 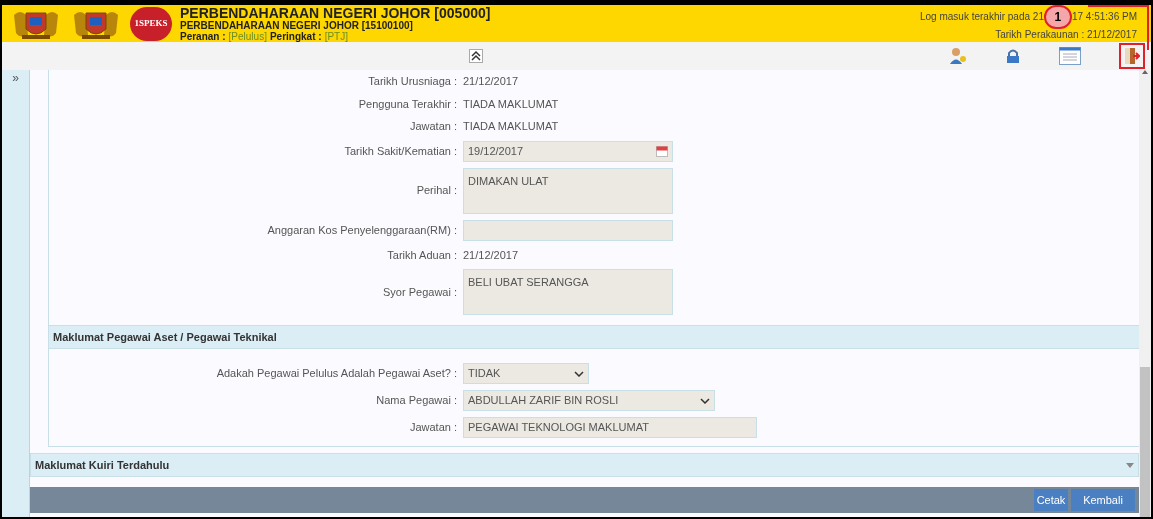 I want to click on role-label: Peranan :, so click(x=203, y=36).